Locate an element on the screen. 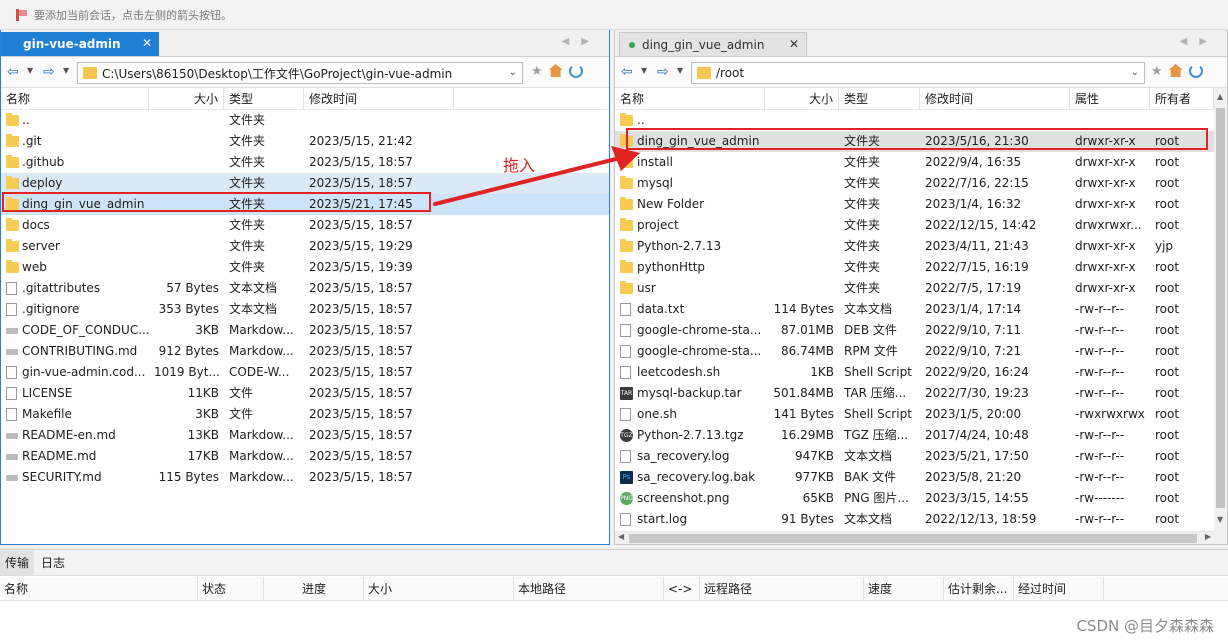 The height and width of the screenshot is (644, 1228). col-transfer-name: 名称 is located at coordinates (99, 589).